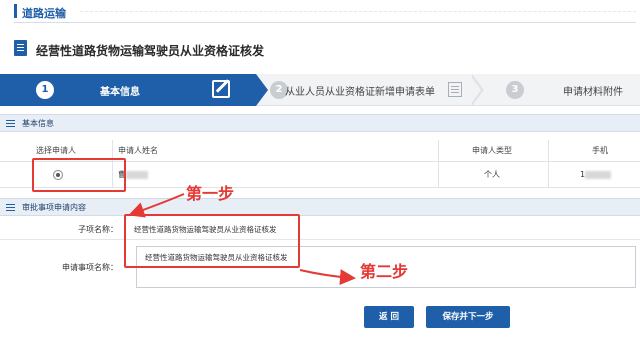 This screenshot has height=340, width=640. What do you see at coordinates (212, 241) in the screenshot?
I see `annotation-box-fields` at bounding box center [212, 241].